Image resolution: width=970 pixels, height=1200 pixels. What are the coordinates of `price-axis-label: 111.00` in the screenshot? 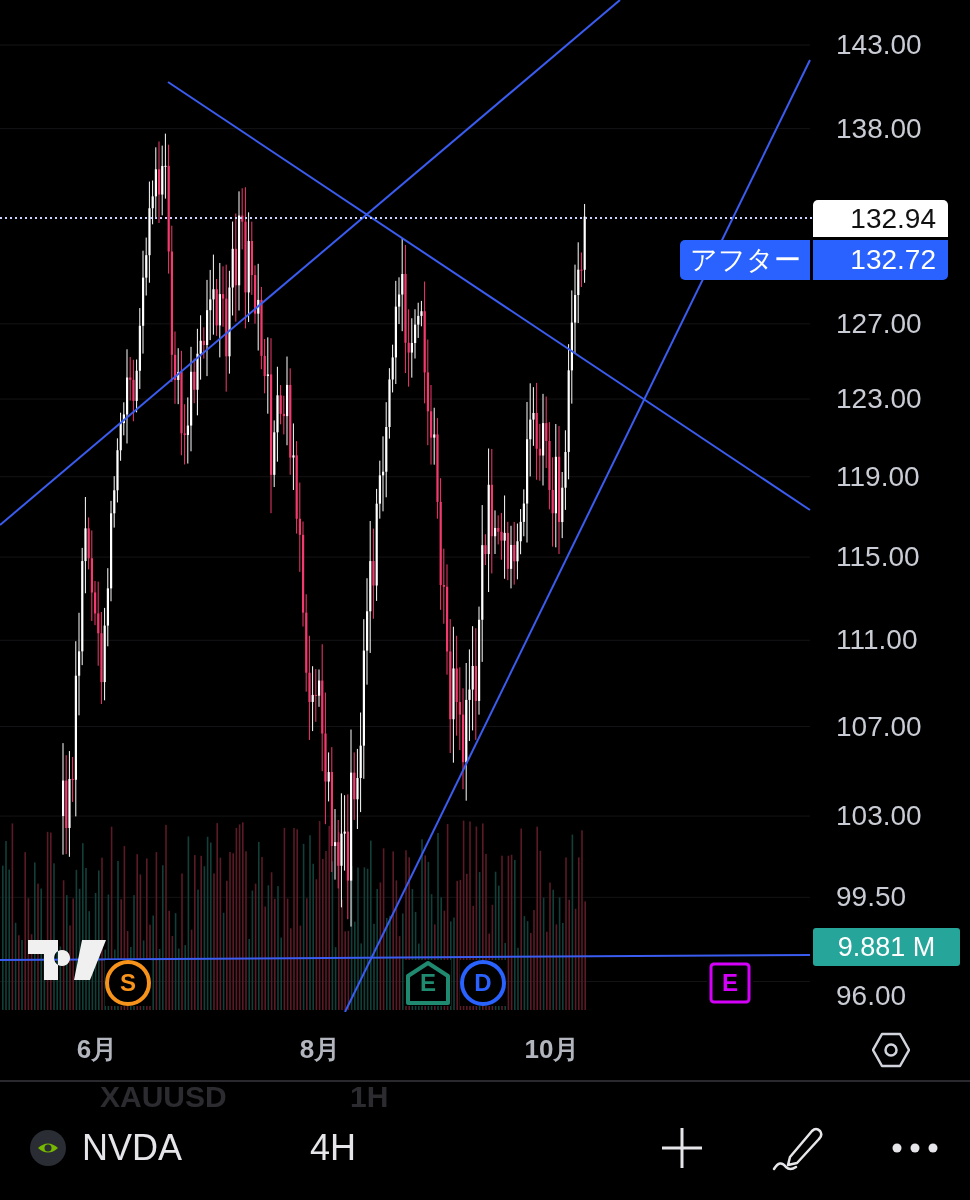 It's located at (877, 640).